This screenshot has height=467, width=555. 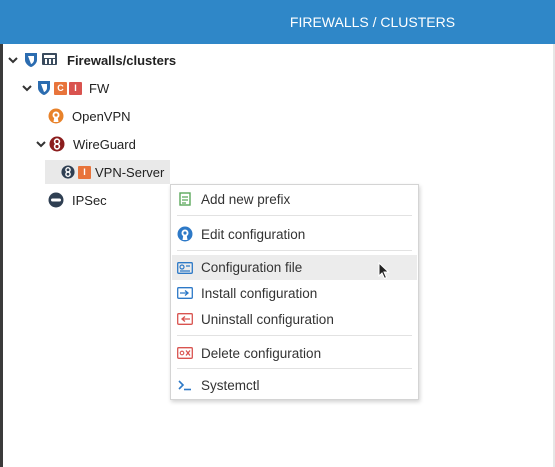 I want to click on install-icon, so click(x=185, y=293).